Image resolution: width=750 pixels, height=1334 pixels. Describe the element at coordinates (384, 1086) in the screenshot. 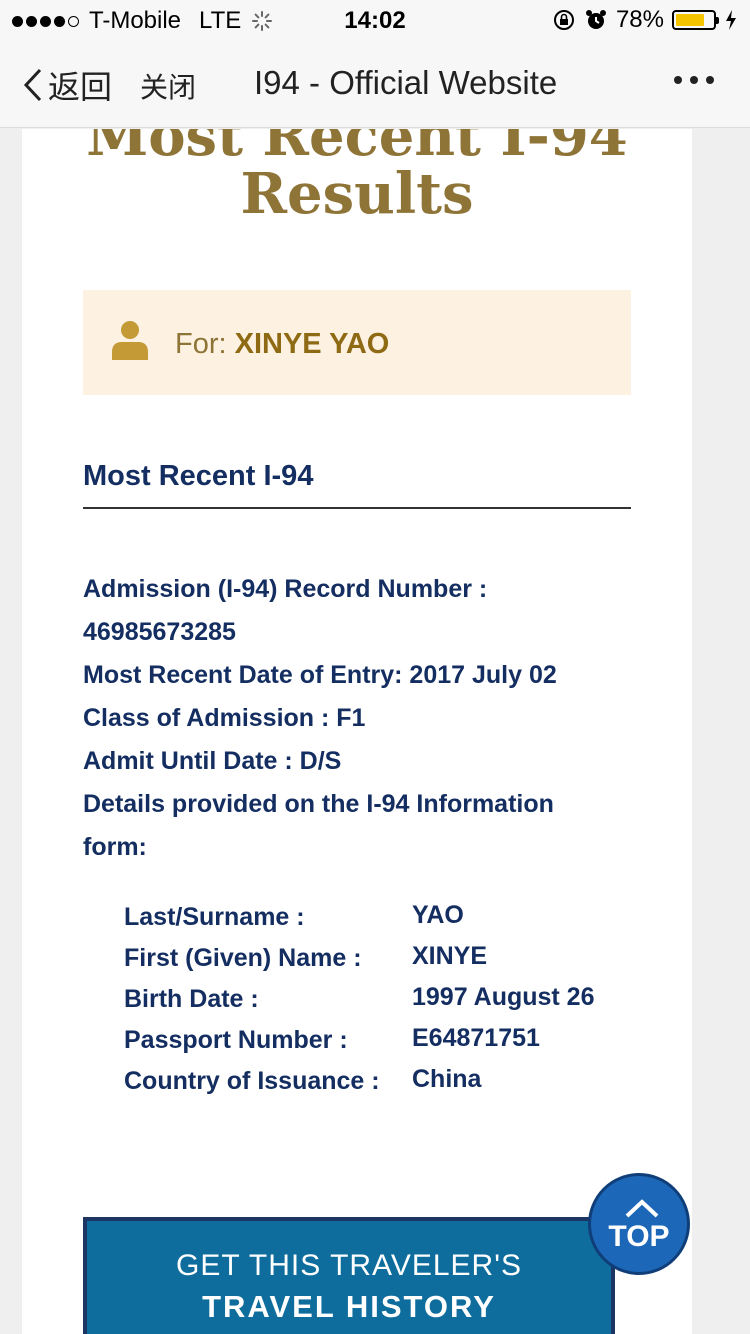

I see `form-row-country: Country of Issuance : China` at that location.